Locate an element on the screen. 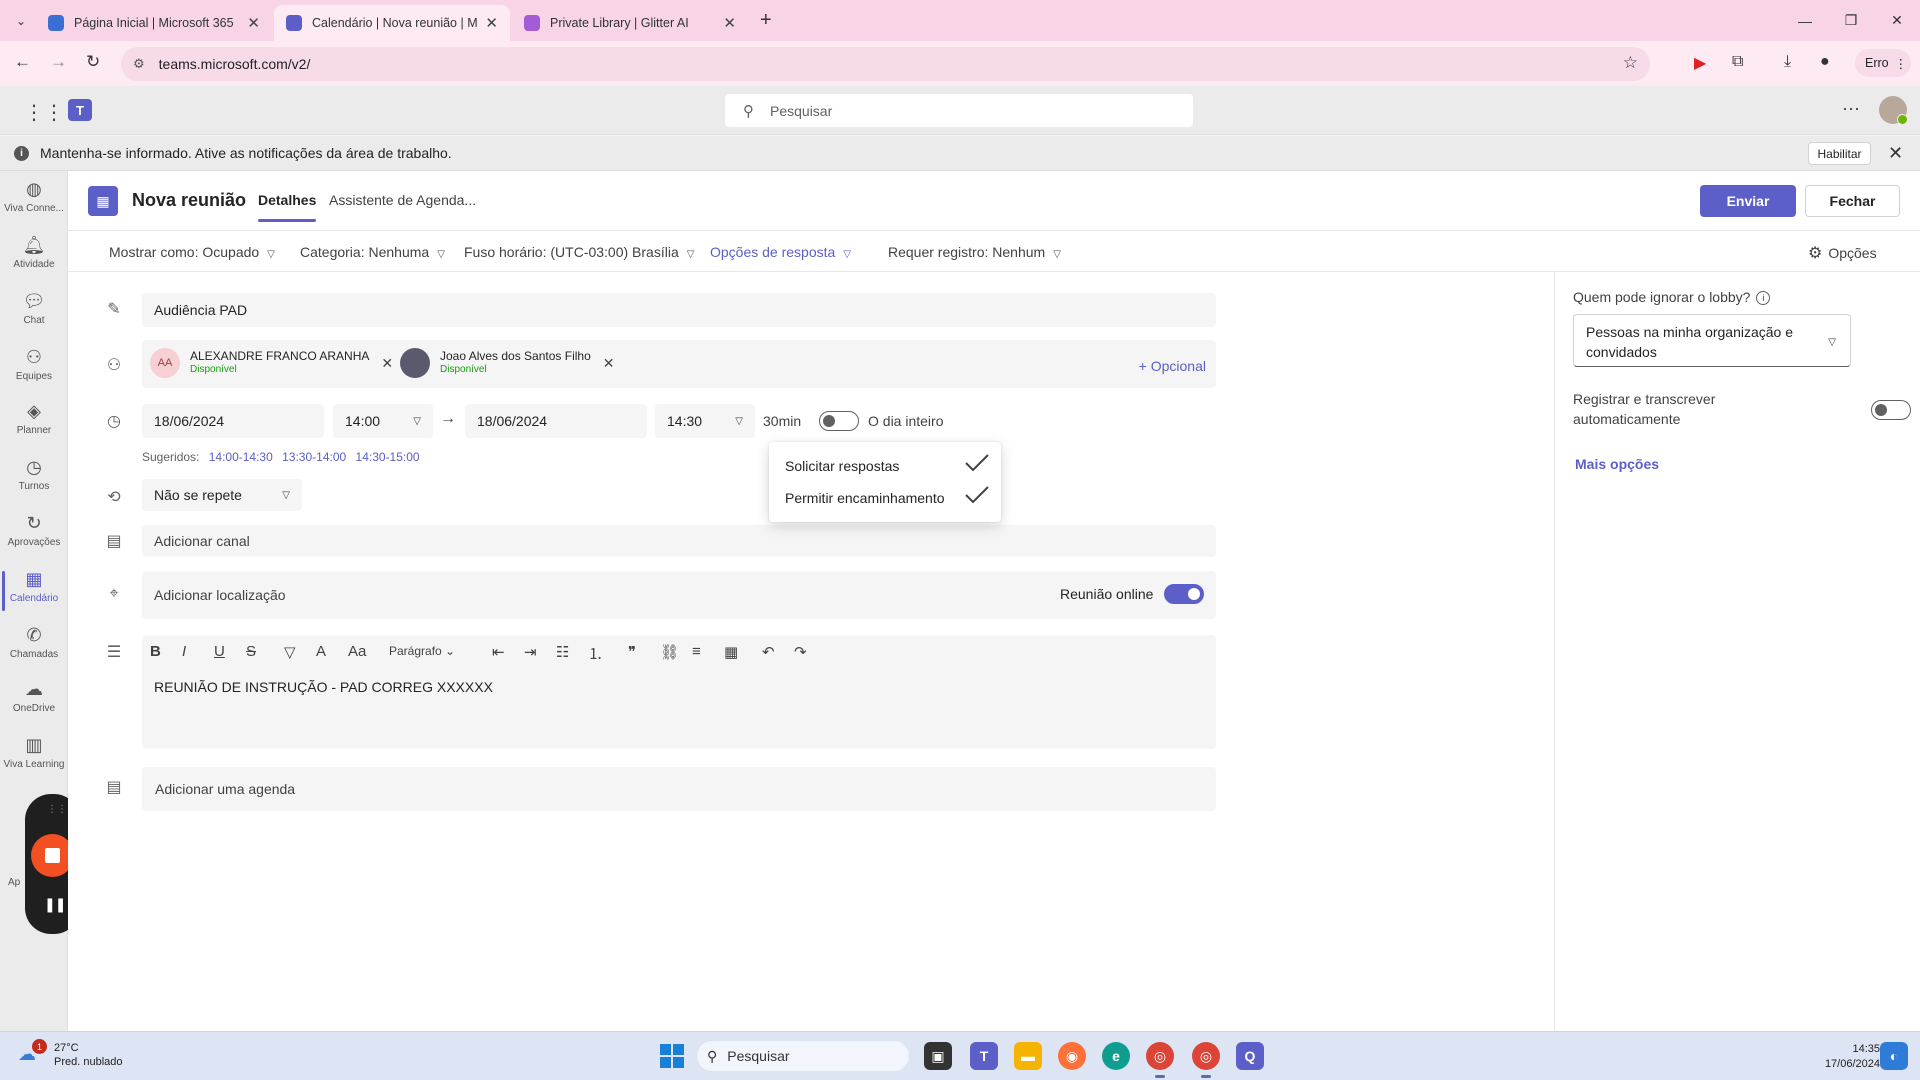  rail-item-planner: ◈ Planner is located at coordinates (34, 425).